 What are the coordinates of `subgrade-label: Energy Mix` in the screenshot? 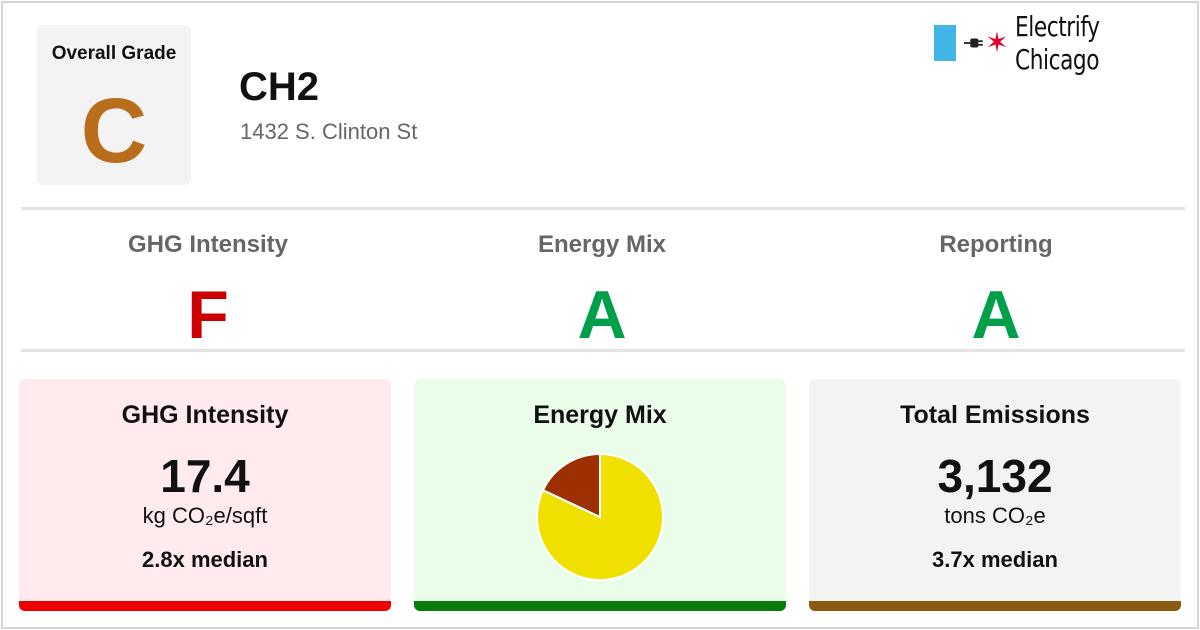 It's located at (602, 244).